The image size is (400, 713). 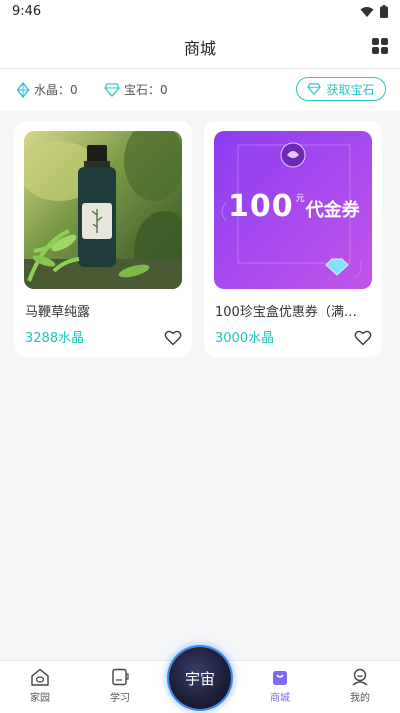 What do you see at coordinates (298, 206) in the screenshot?
I see `voucher-text: 100 元 代金券` at bounding box center [298, 206].